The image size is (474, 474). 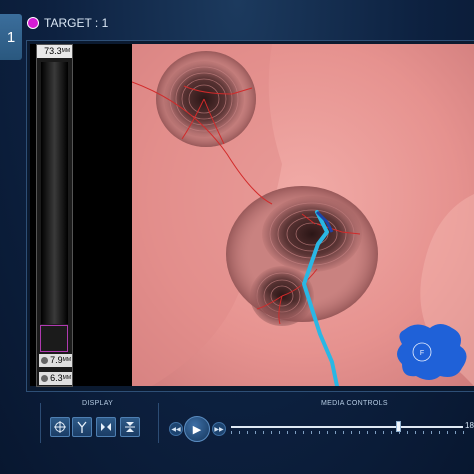 I want to click on step-number: 1, so click(x=11, y=37).